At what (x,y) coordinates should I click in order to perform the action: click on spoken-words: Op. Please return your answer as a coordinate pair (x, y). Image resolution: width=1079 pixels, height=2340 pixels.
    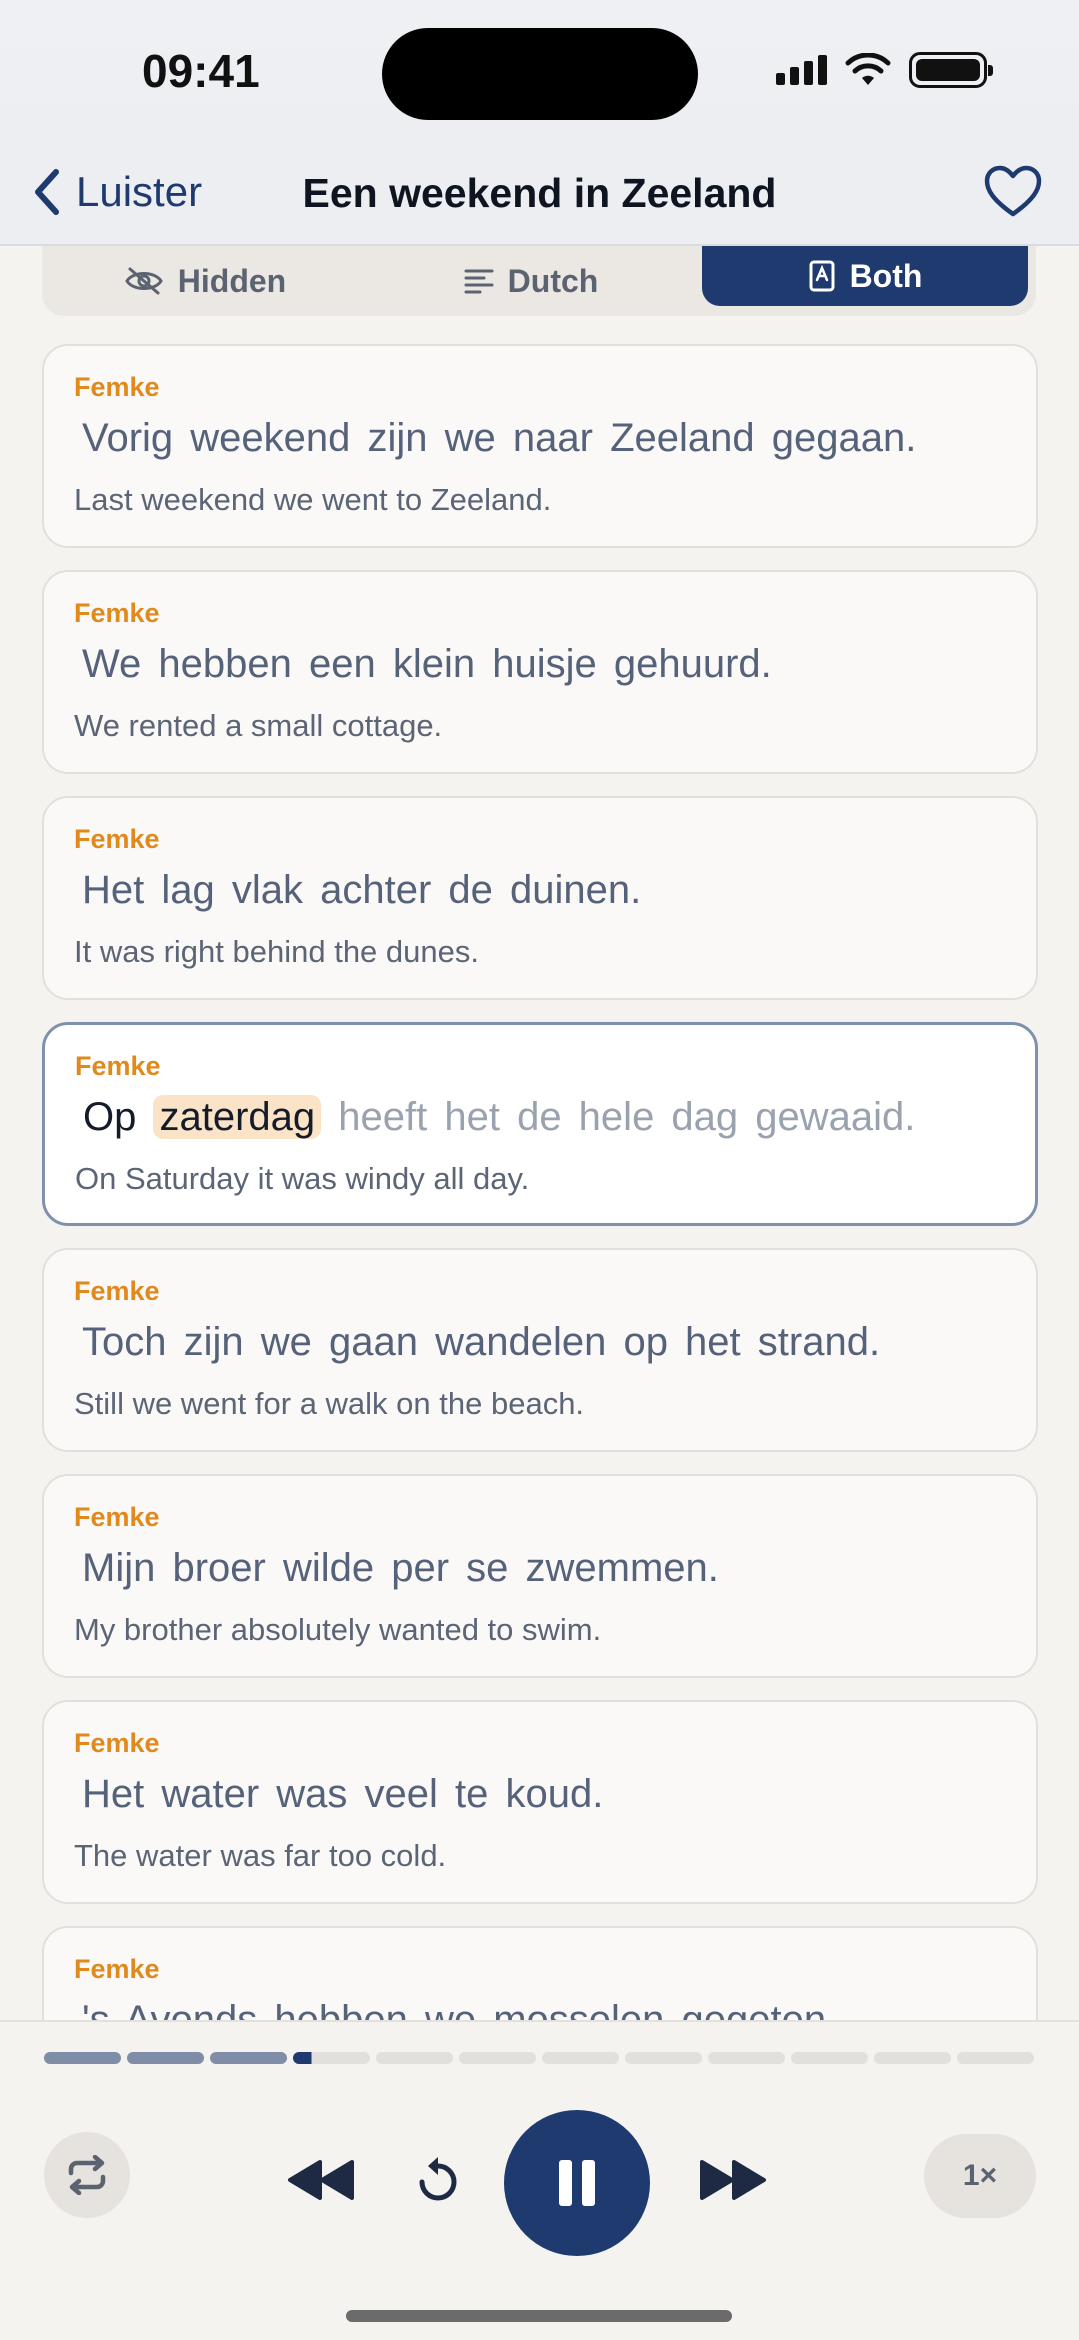
    Looking at the image, I should click on (110, 1117).